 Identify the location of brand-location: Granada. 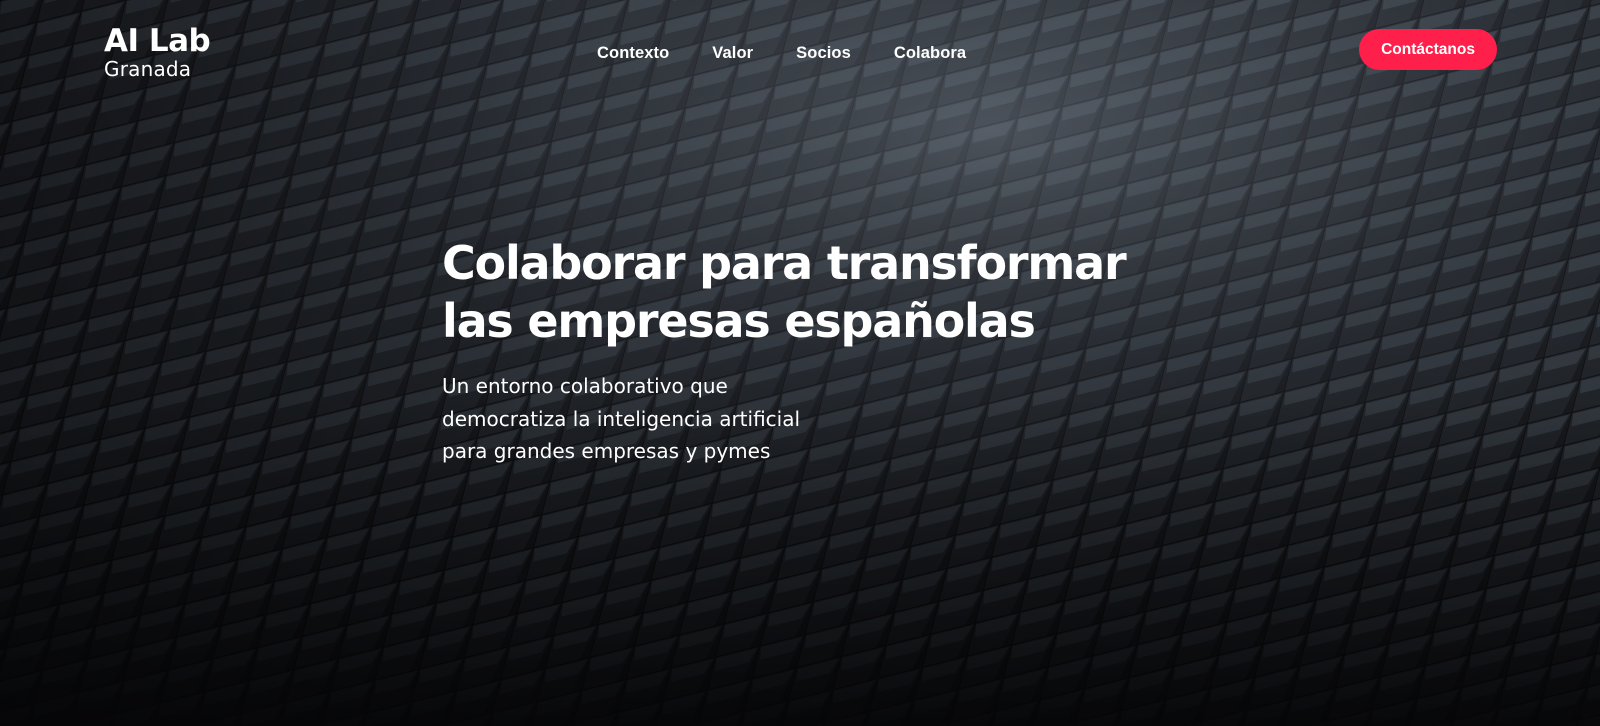
(148, 69).